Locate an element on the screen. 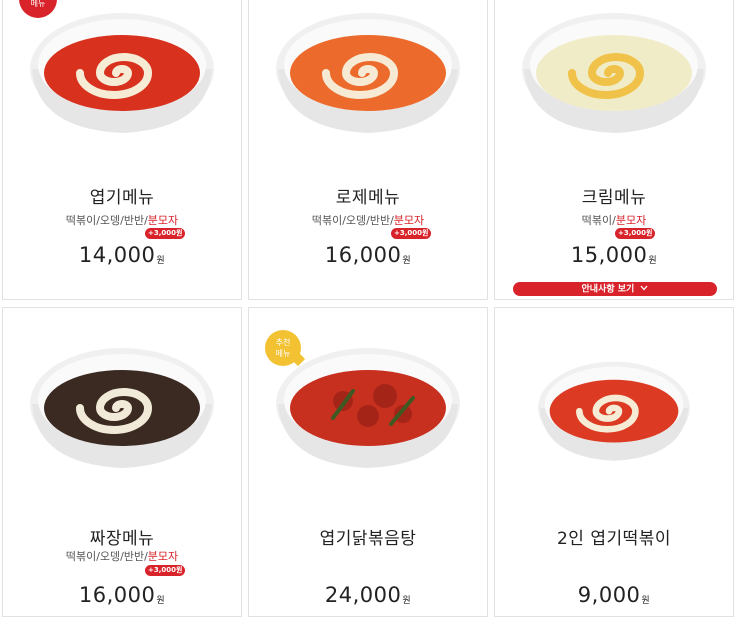 The image size is (739, 617). chevron-down-icon is located at coordinates (644, 289).